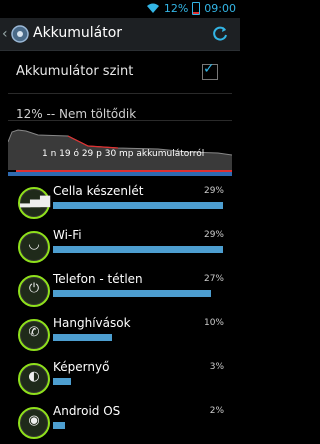 The height and width of the screenshot is (444, 320). Describe the element at coordinates (5, 34) in the screenshot. I see `back-chevron-icon: ‹` at that location.